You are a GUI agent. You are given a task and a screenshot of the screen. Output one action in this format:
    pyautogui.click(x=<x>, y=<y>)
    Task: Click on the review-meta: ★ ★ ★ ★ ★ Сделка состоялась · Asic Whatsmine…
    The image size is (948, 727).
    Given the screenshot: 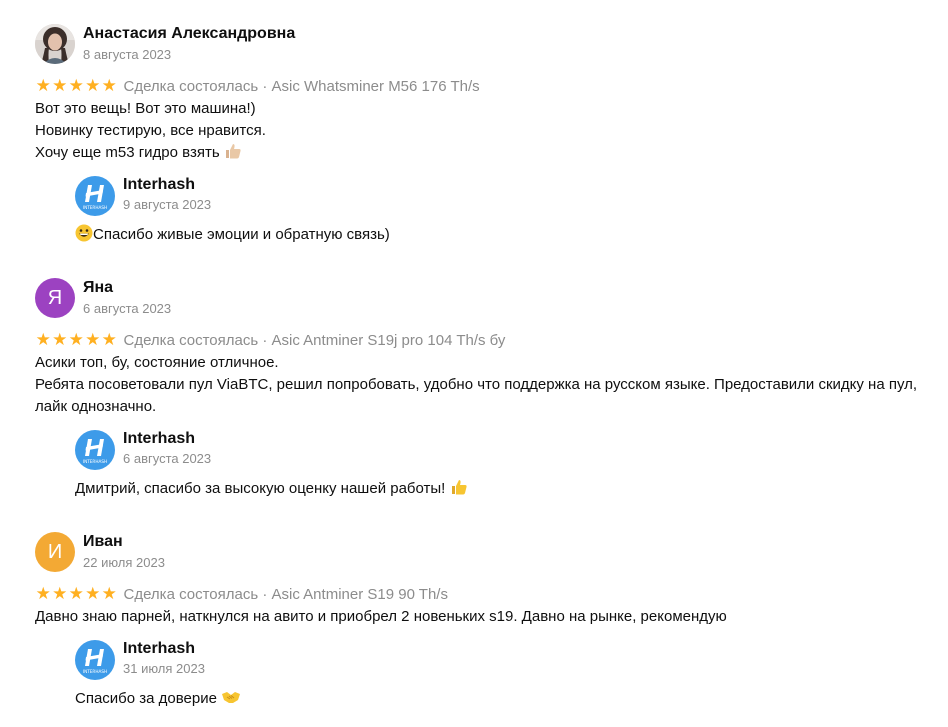 What is the action you would take?
    pyautogui.click(x=257, y=86)
    